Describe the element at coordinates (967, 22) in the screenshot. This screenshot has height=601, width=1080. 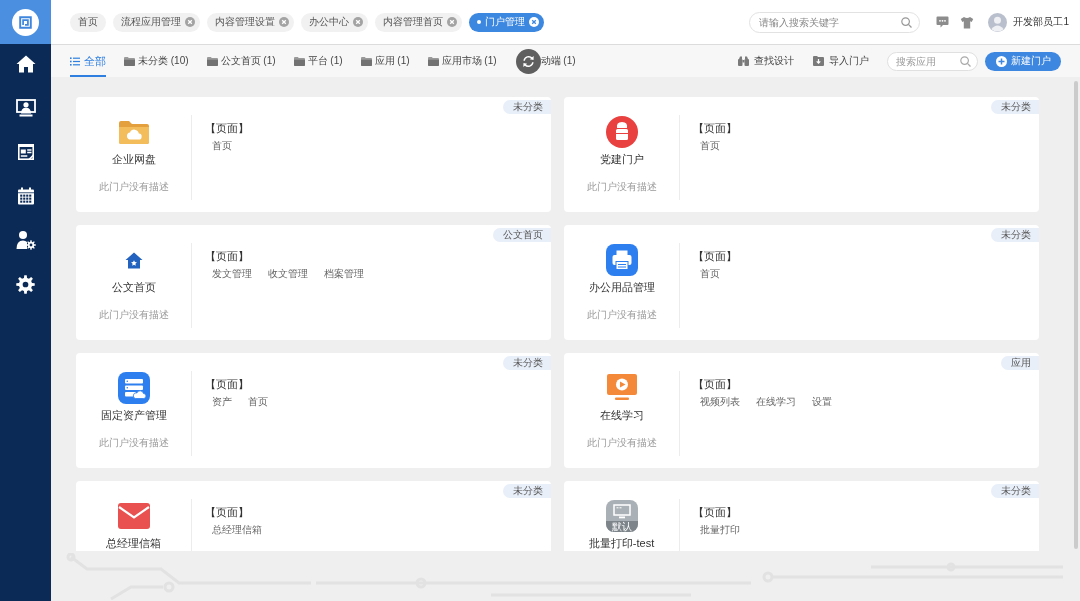
I see `shirt-icon` at that location.